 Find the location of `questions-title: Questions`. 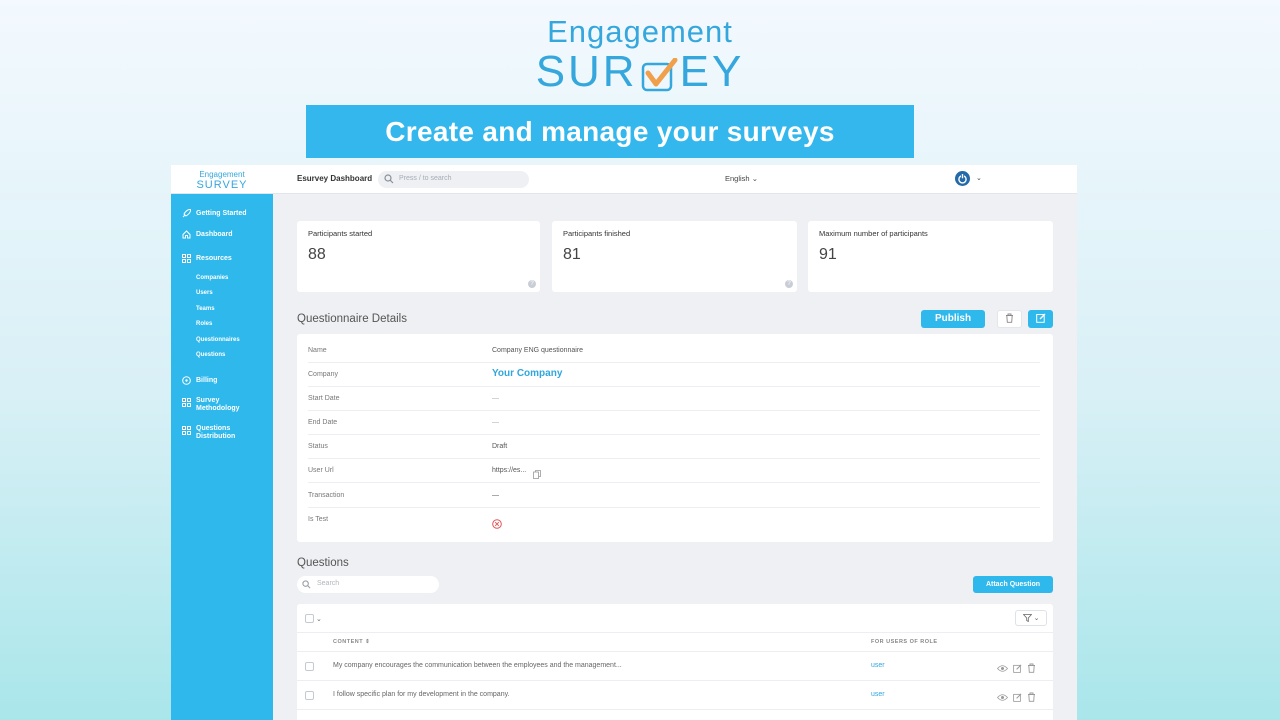

questions-title: Questions is located at coordinates (323, 563).